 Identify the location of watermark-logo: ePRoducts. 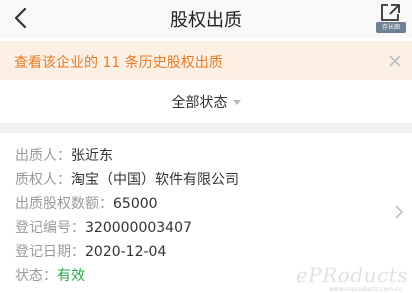
(351, 275).